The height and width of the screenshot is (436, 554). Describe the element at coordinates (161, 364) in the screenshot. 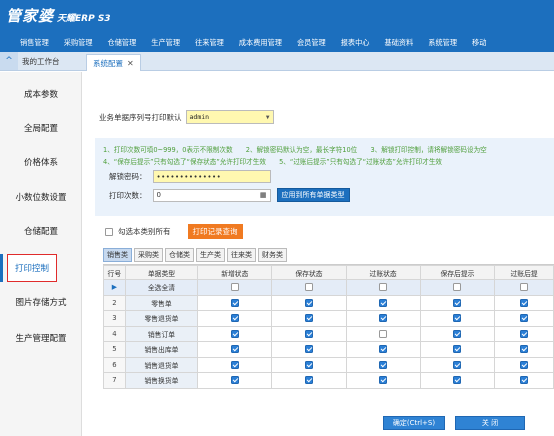

I see `bill-type: 销售退货单` at that location.